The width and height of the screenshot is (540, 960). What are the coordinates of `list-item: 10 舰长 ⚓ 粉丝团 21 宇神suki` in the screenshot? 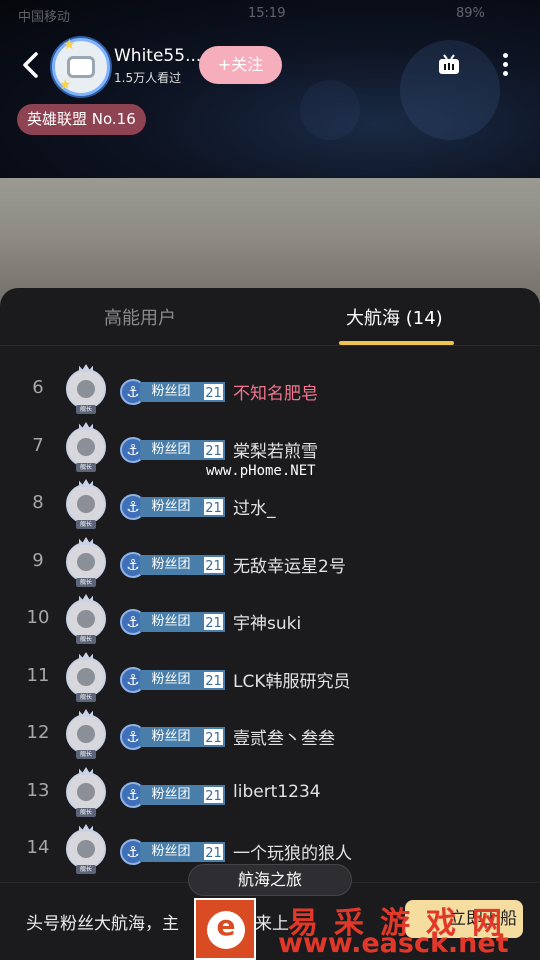 It's located at (270, 619).